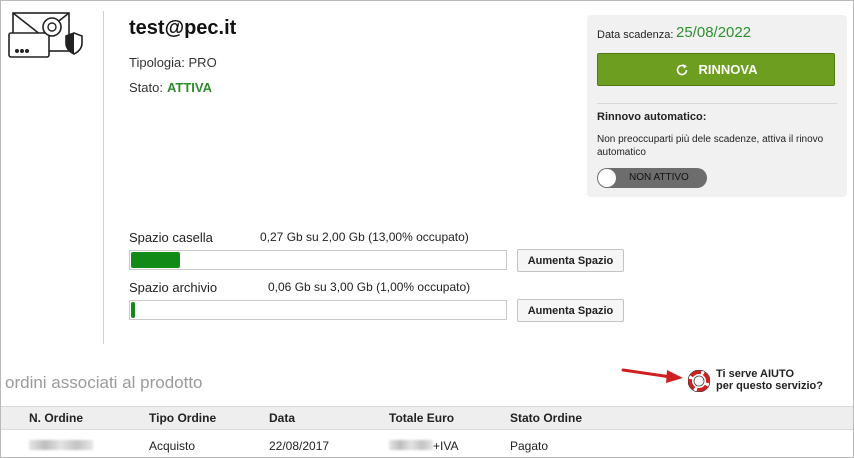 This screenshot has height=458, width=854. I want to click on renew-button-label: RINNOVA, so click(728, 69).